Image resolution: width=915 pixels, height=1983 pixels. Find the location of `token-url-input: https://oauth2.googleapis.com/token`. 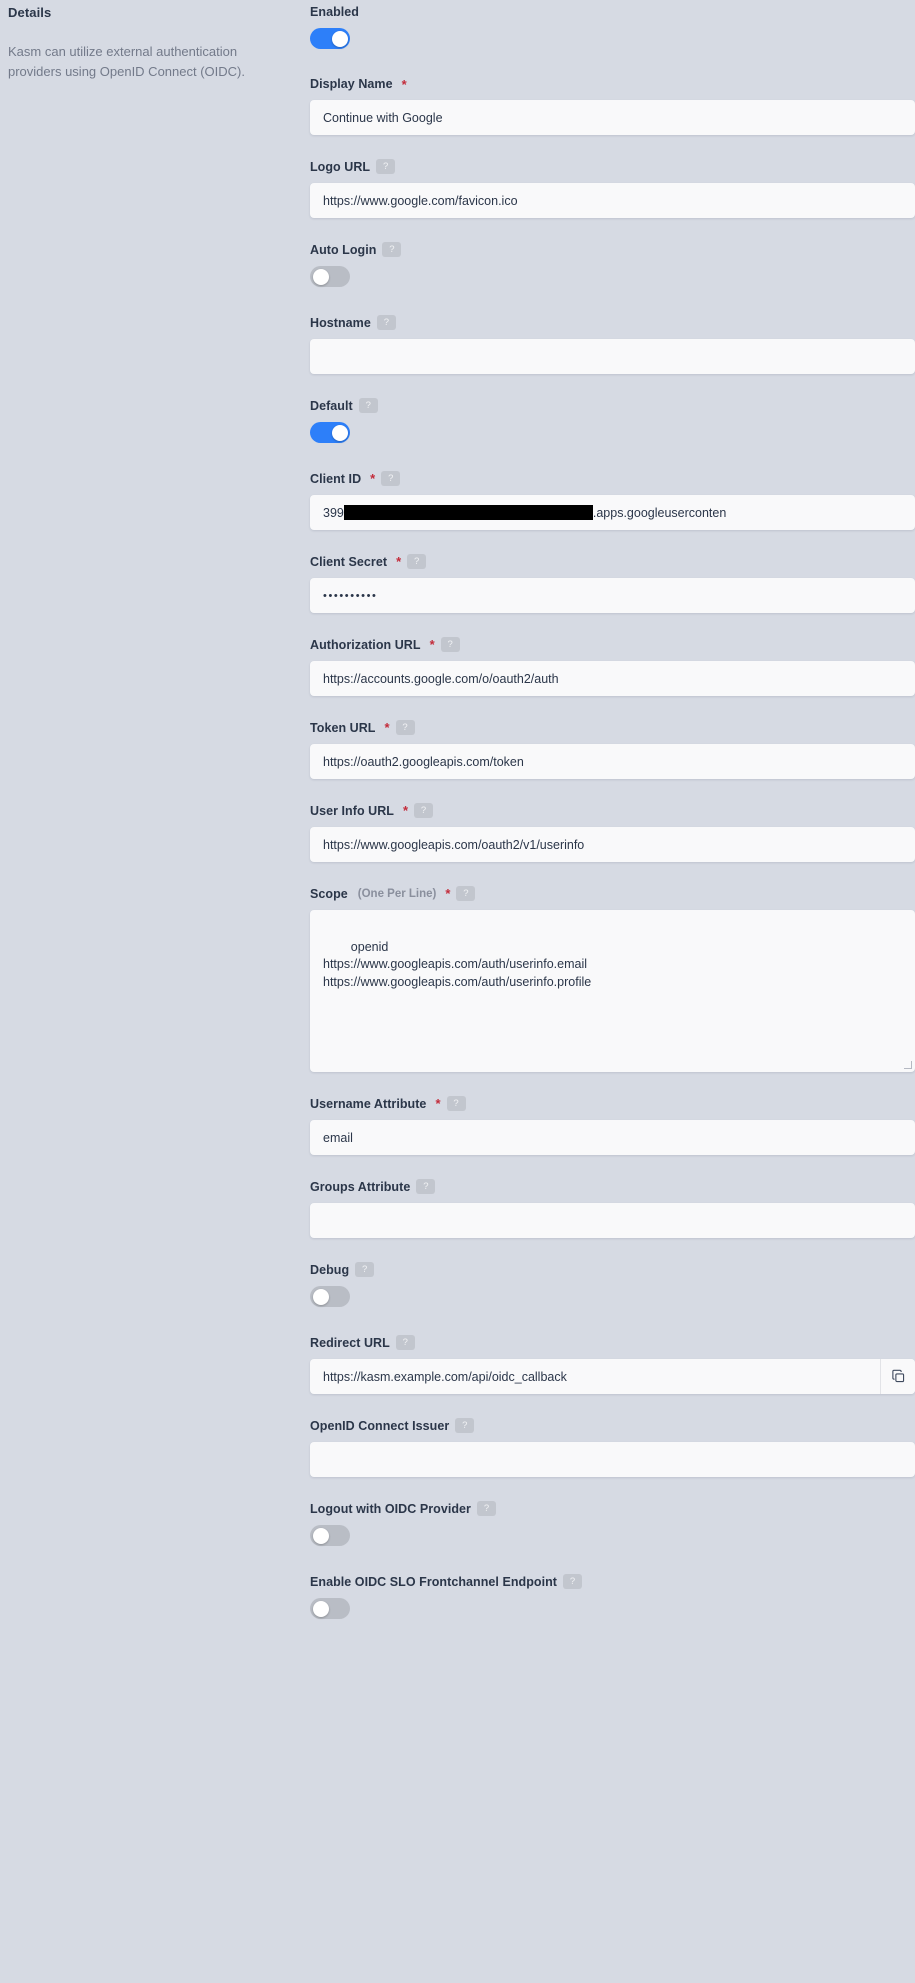

token-url-input: https://oauth2.googleapis.com/token is located at coordinates (612, 761).